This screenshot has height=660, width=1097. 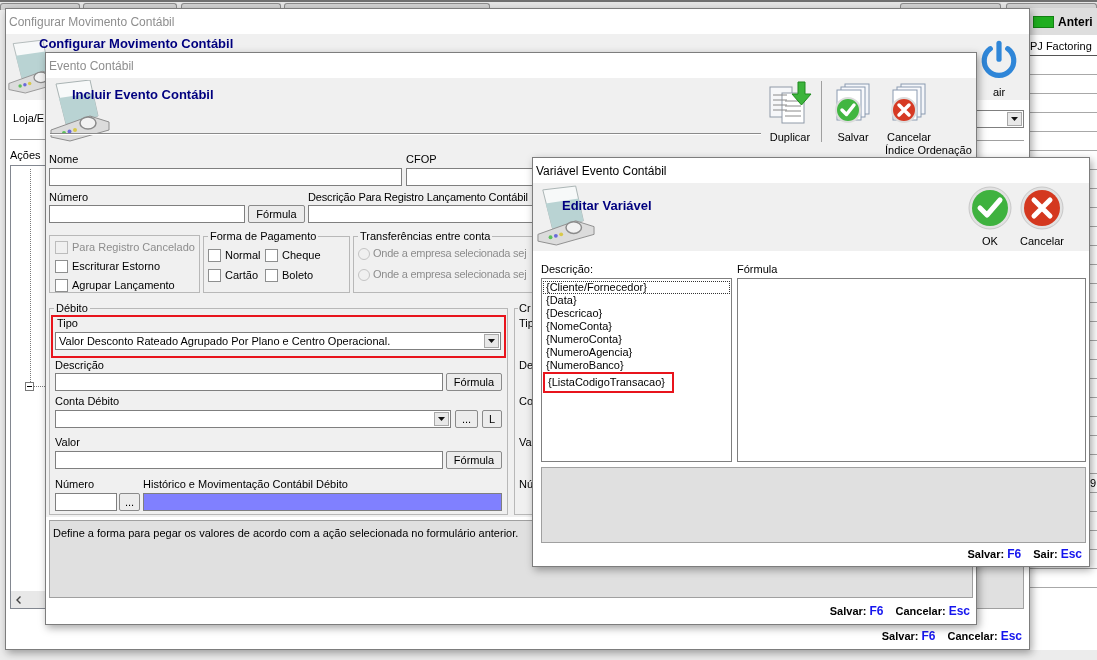 What do you see at coordinates (636, 326) in the screenshot?
I see `list-item: {NomeConta}` at bounding box center [636, 326].